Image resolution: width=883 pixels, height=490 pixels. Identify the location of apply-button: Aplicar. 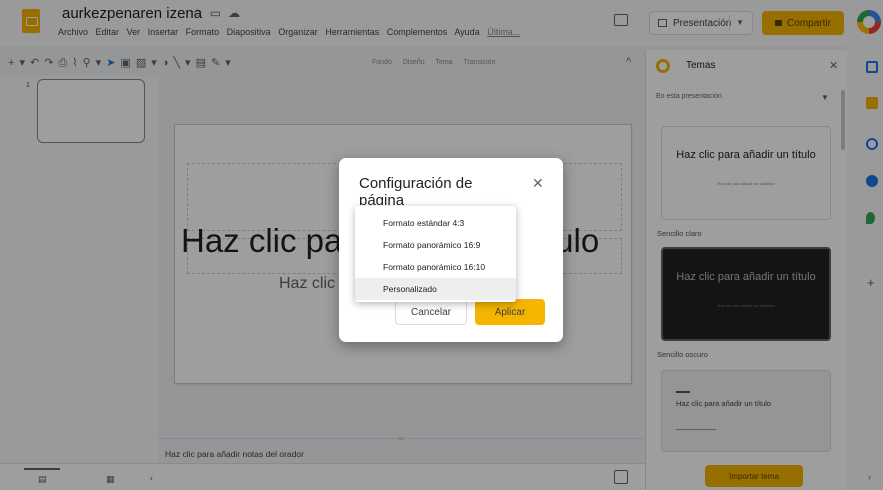
(510, 312).